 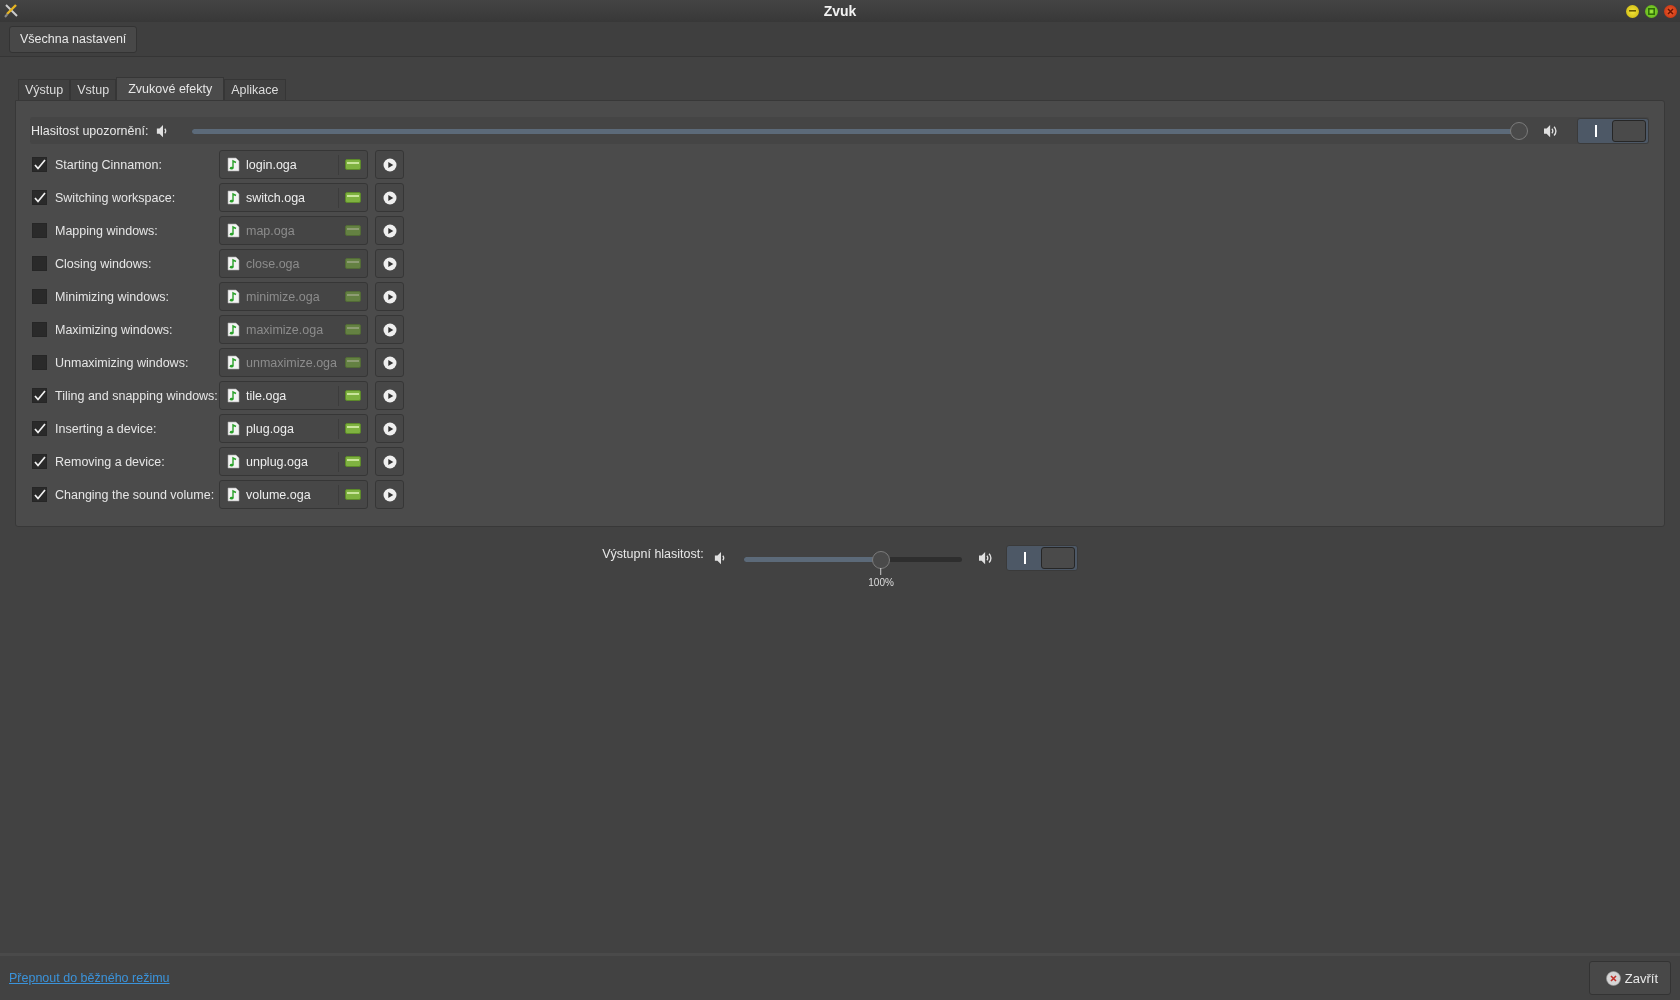 I want to click on effect-label: Tiling and snapping windows:, so click(x=137, y=395).